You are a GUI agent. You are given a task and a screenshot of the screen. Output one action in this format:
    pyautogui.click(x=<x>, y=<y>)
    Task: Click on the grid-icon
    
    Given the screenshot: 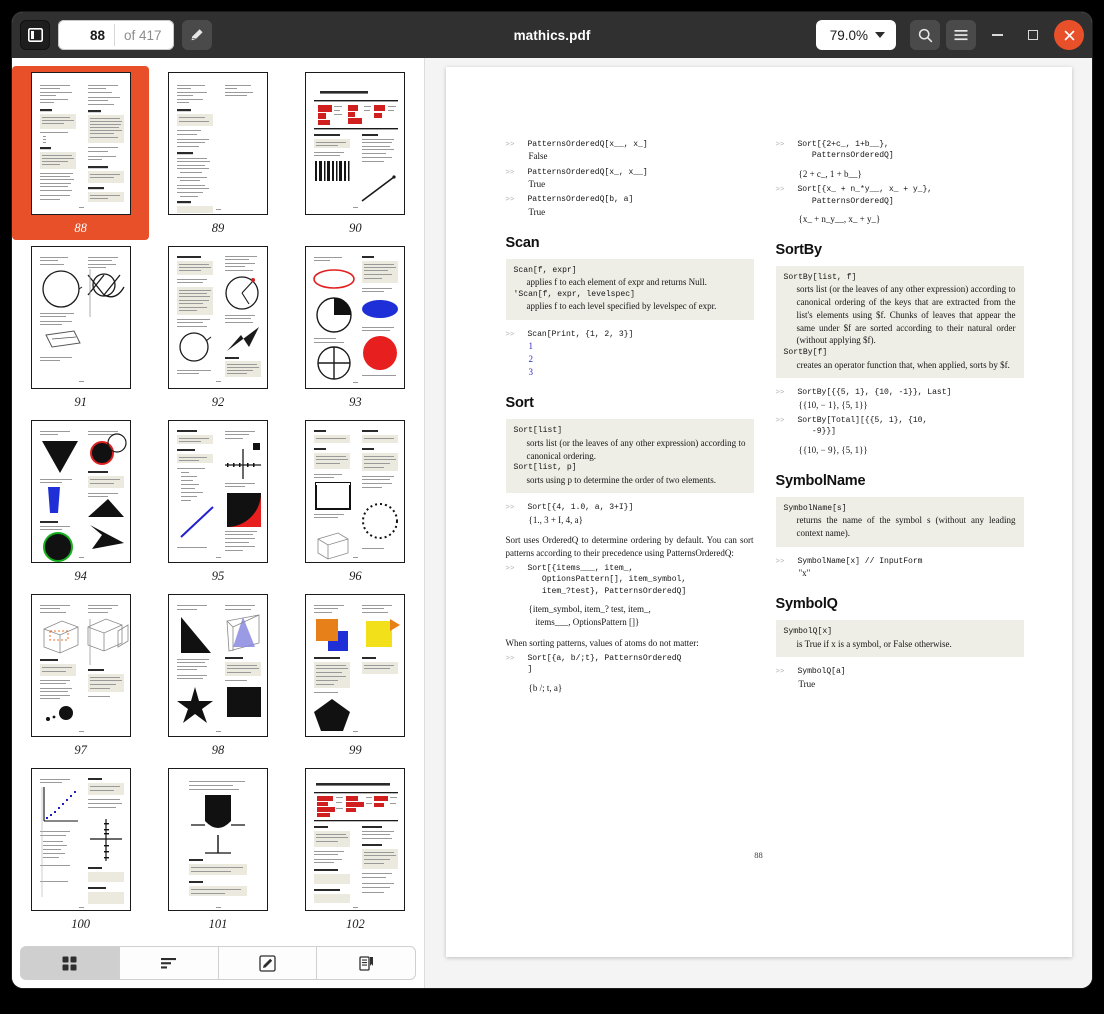 What is the action you would take?
    pyautogui.click(x=69, y=963)
    